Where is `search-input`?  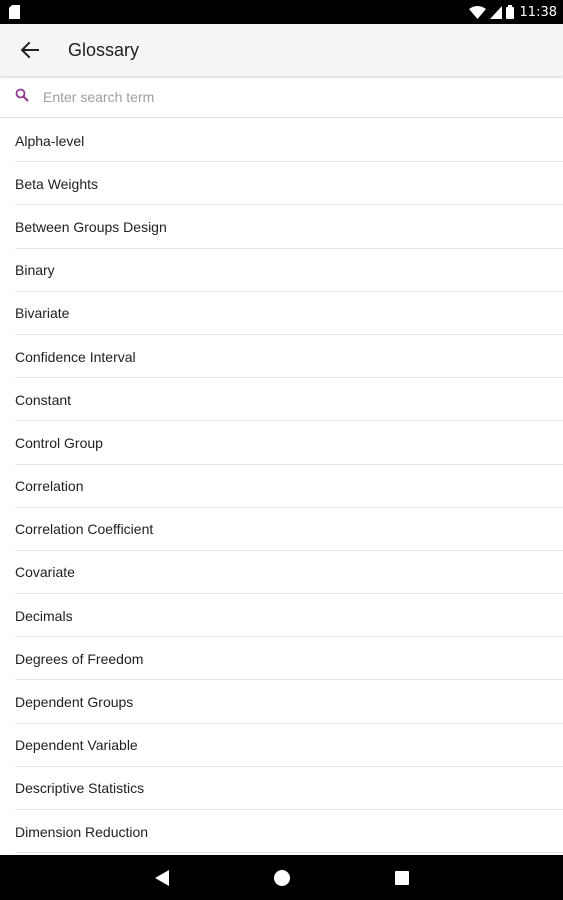 search-input is located at coordinates (293, 97).